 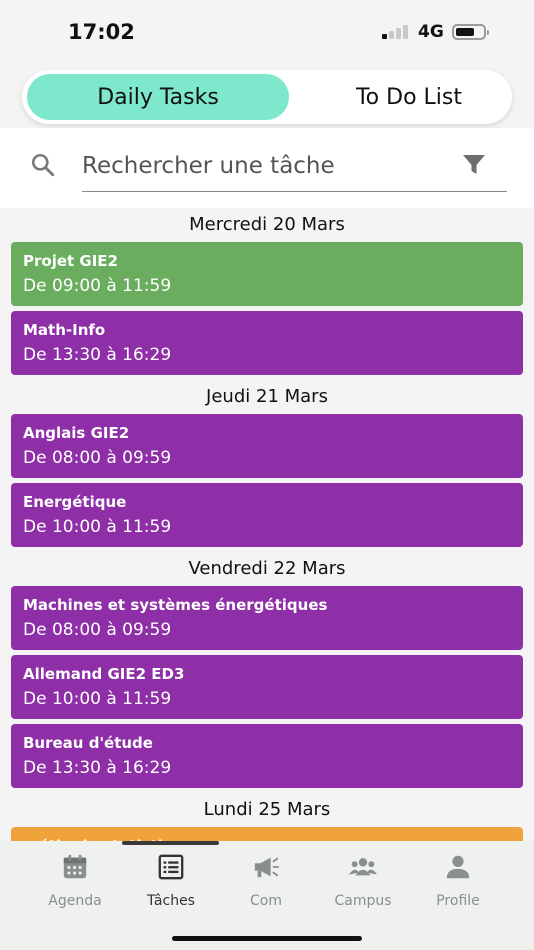 I want to click on day-header: Mercredi 20 Mars, so click(x=267, y=224).